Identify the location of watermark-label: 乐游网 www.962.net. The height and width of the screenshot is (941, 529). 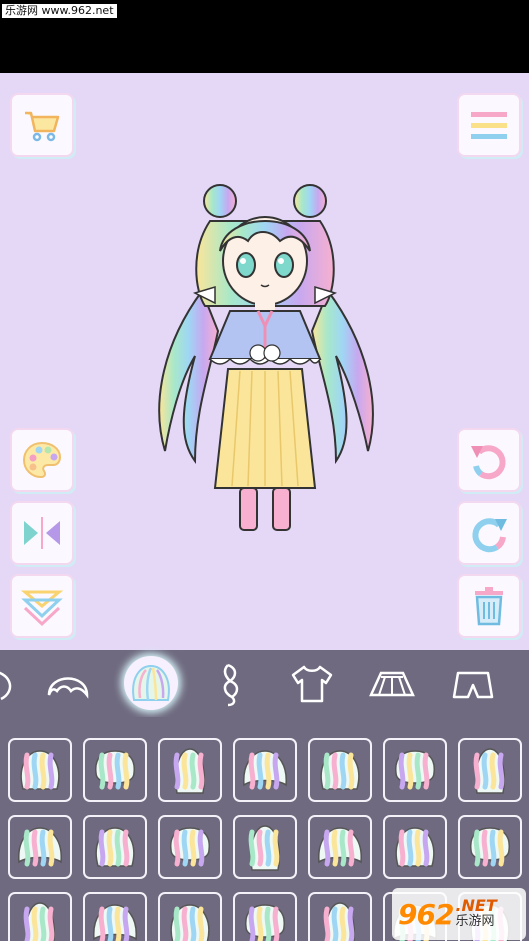
(59, 11).